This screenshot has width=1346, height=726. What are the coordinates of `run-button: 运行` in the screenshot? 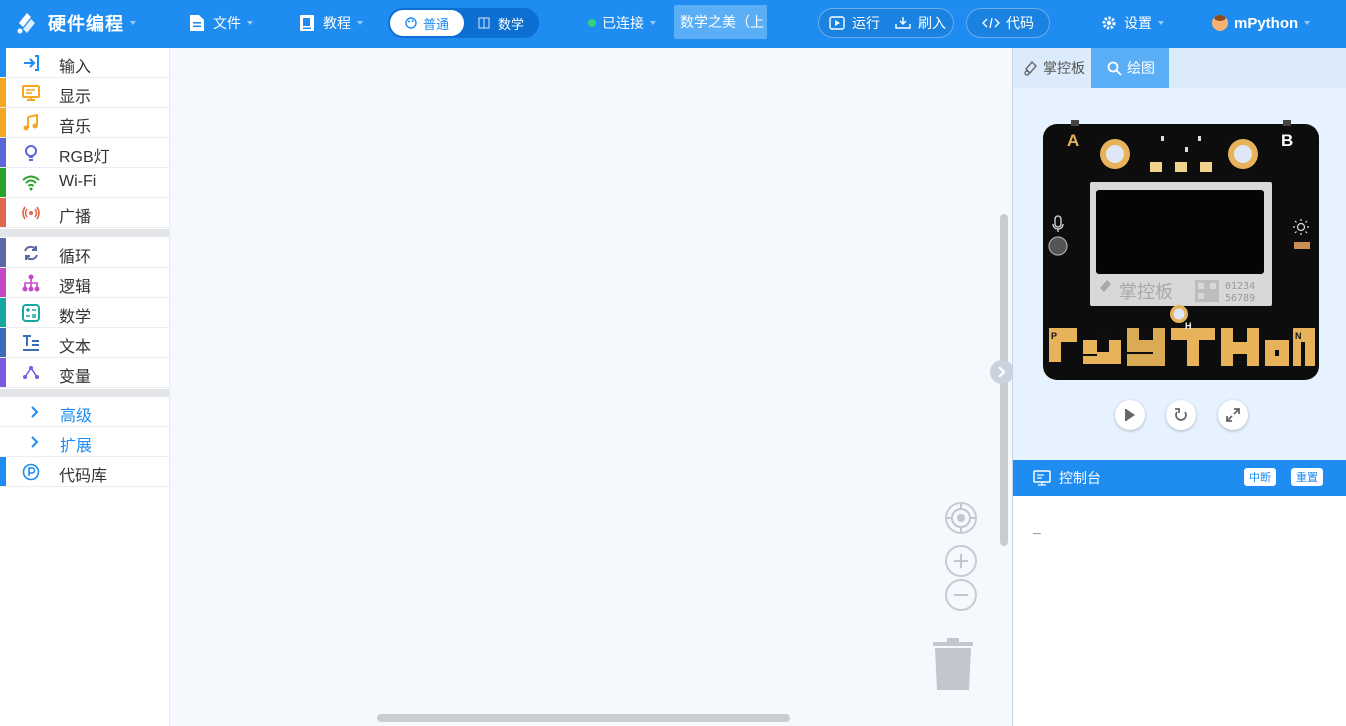 It's located at (854, 23).